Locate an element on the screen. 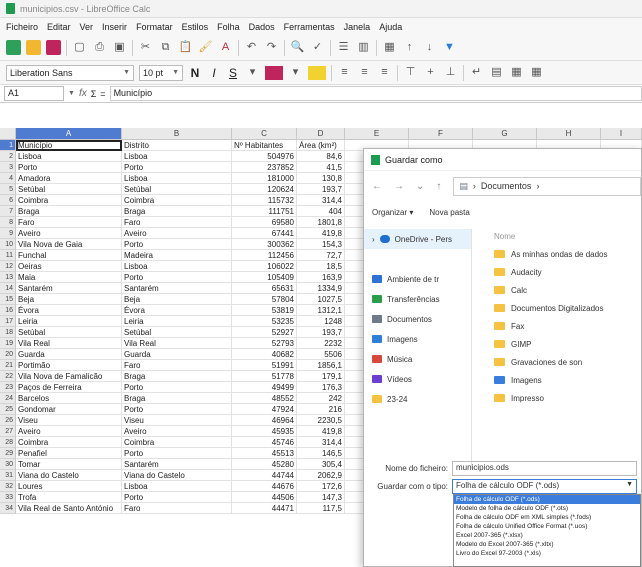 This screenshot has height=567, width=642. cell: Coimbra is located at coordinates (177, 442).